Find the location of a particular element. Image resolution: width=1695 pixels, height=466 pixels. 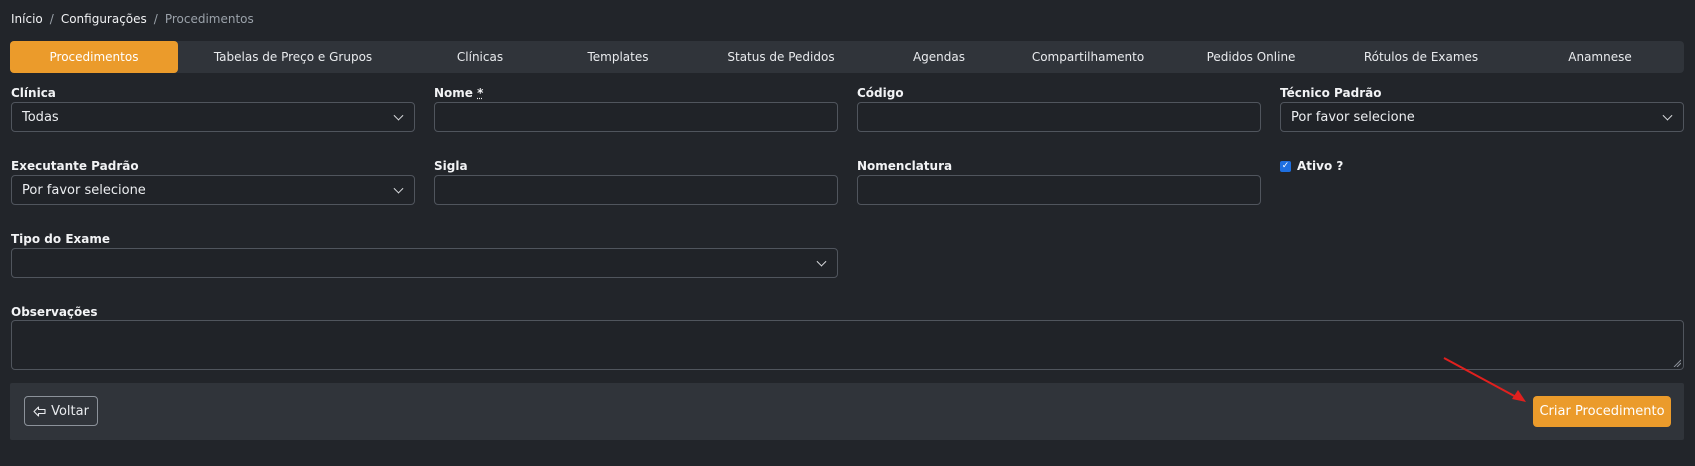

sigla-label: Sigla is located at coordinates (451, 166).